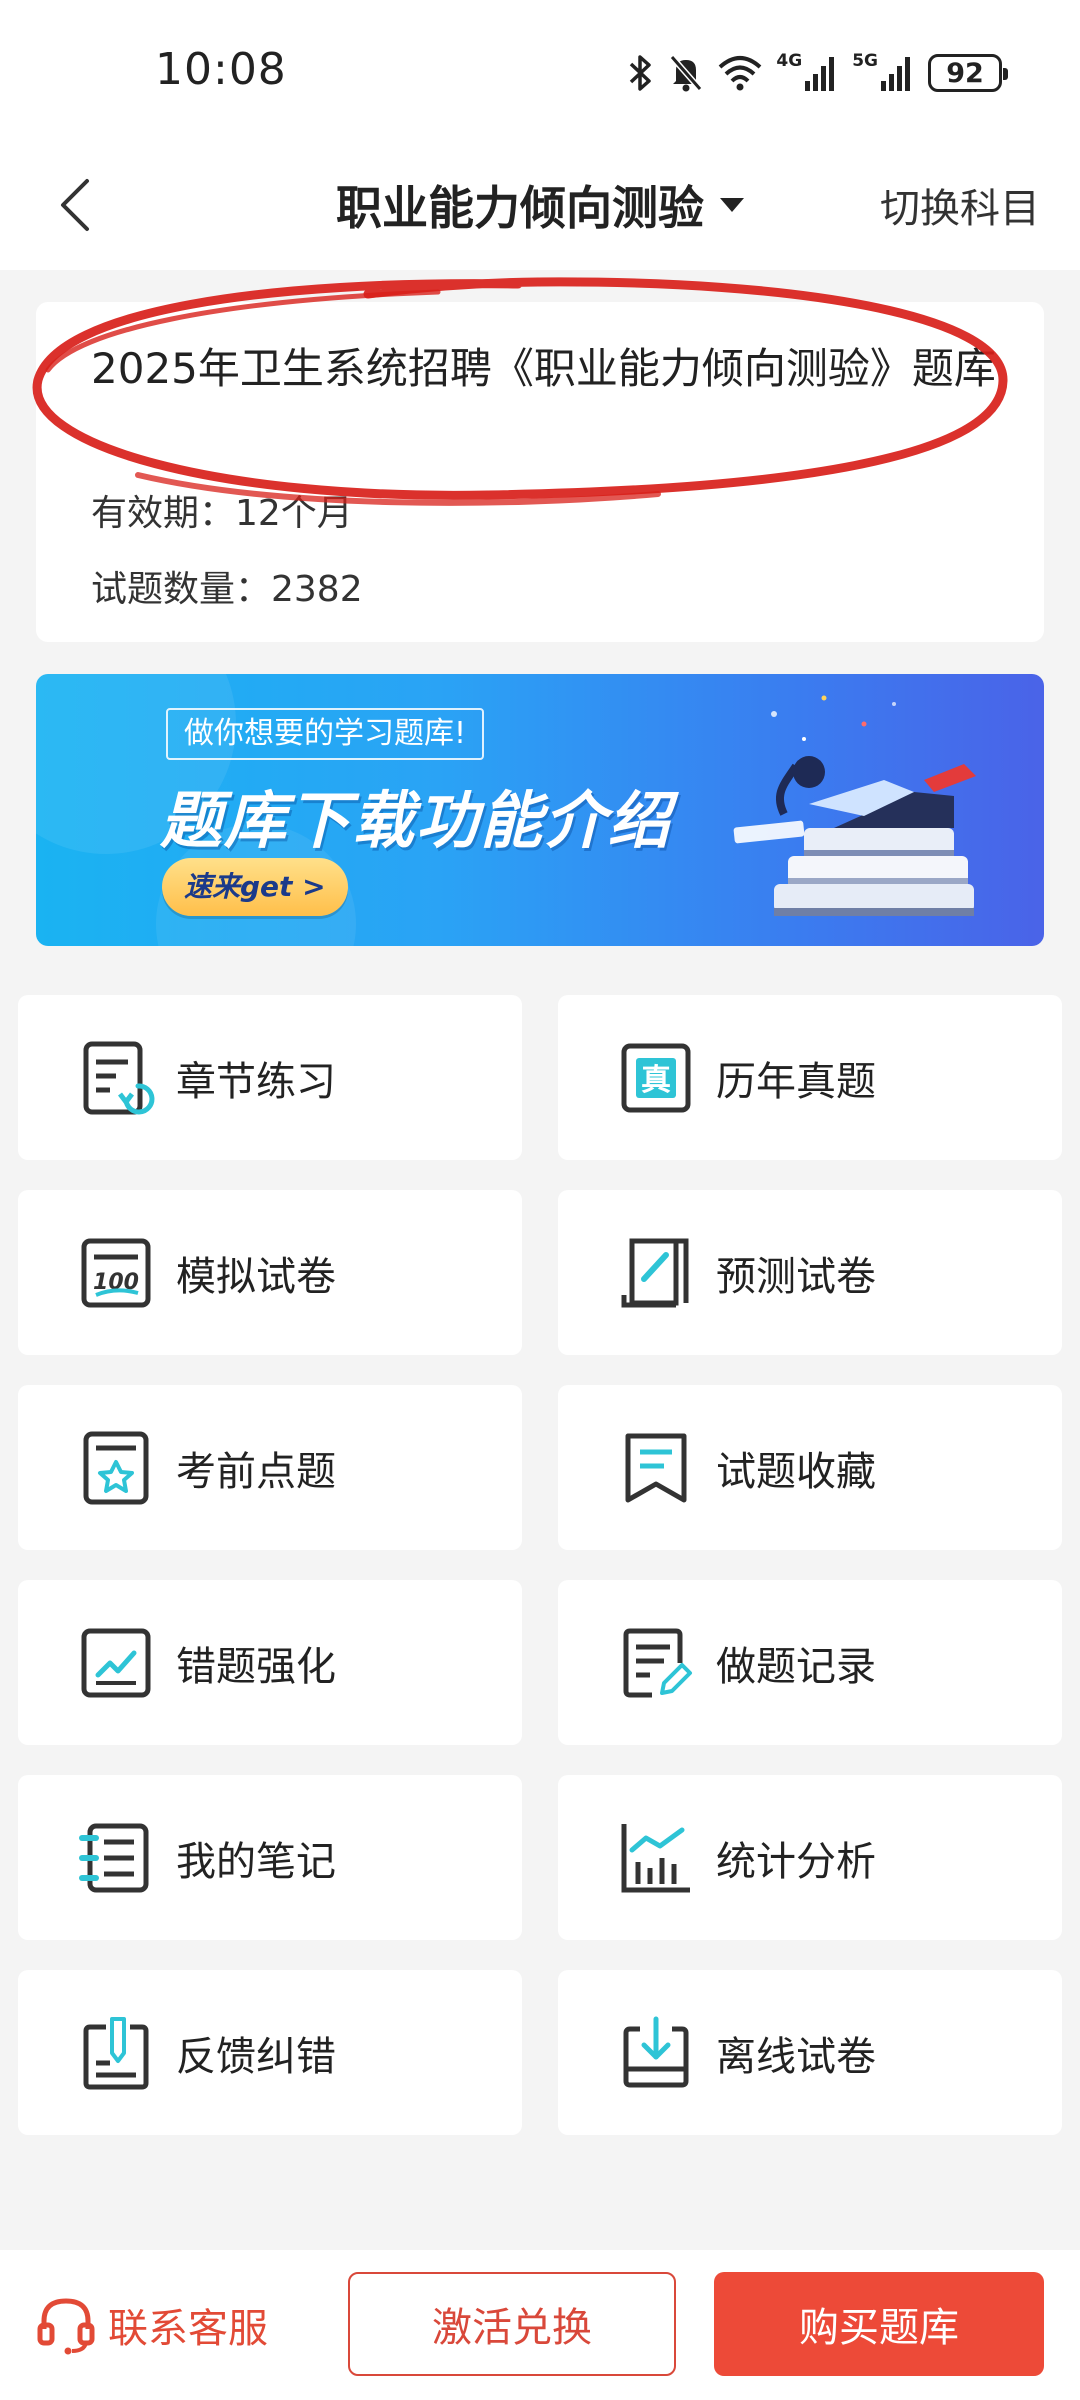 The image size is (1080, 2400). I want to click on signal-4g-icon: 4G, so click(807, 73).